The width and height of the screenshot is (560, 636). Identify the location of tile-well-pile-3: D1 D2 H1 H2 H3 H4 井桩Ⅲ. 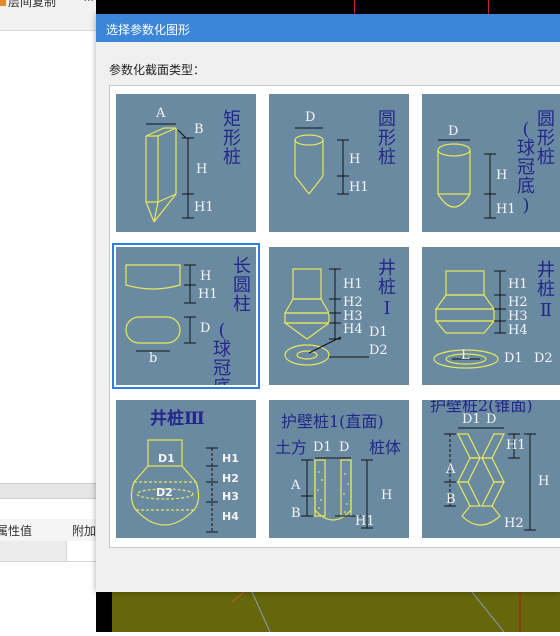
(186, 469).